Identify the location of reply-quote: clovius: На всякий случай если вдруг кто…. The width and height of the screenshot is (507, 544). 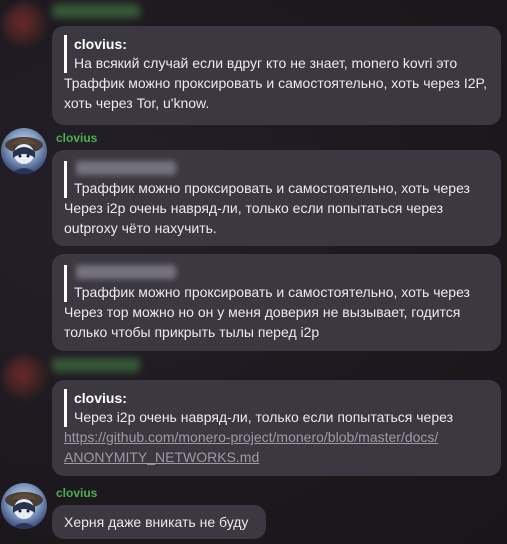
(276, 54).